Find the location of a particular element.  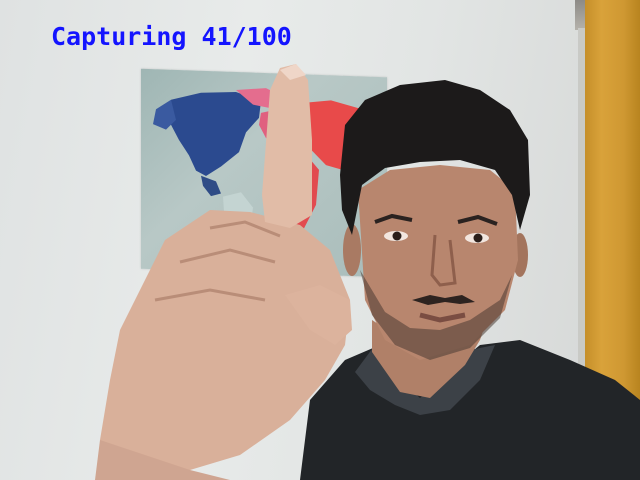

capture-status-label: Capturing is located at coordinates (119, 36).